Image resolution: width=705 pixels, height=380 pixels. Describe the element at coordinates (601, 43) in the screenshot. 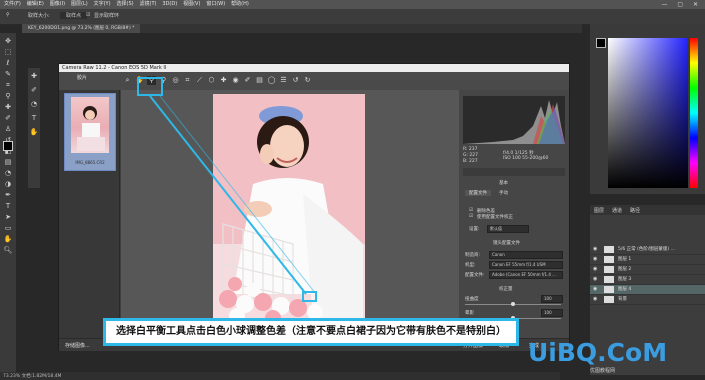

I see `foreground-swatch` at that location.